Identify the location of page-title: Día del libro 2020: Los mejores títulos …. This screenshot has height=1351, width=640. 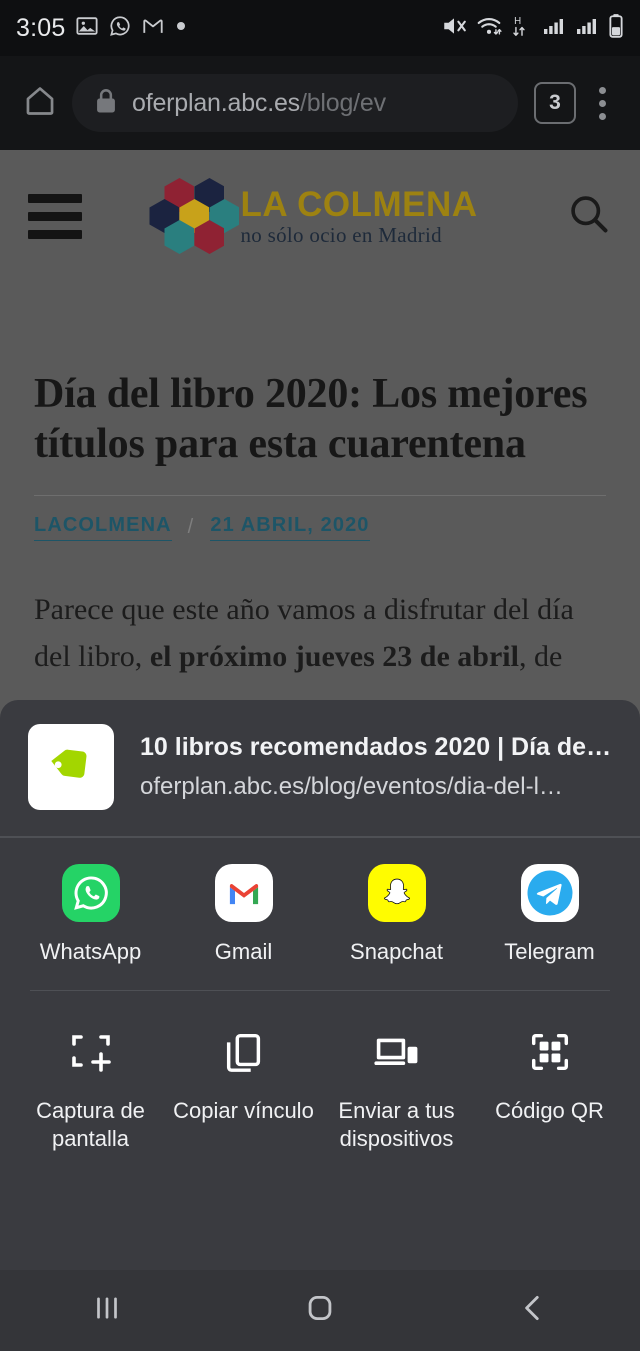
(311, 419).